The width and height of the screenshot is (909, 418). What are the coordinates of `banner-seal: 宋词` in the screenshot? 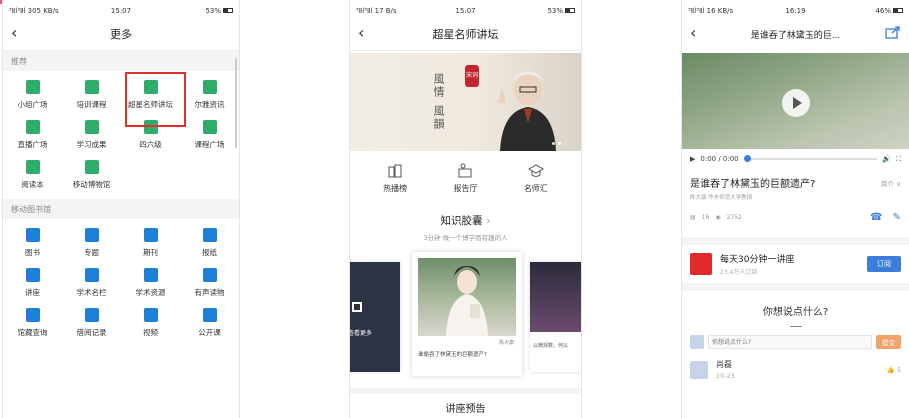 It's located at (472, 76).